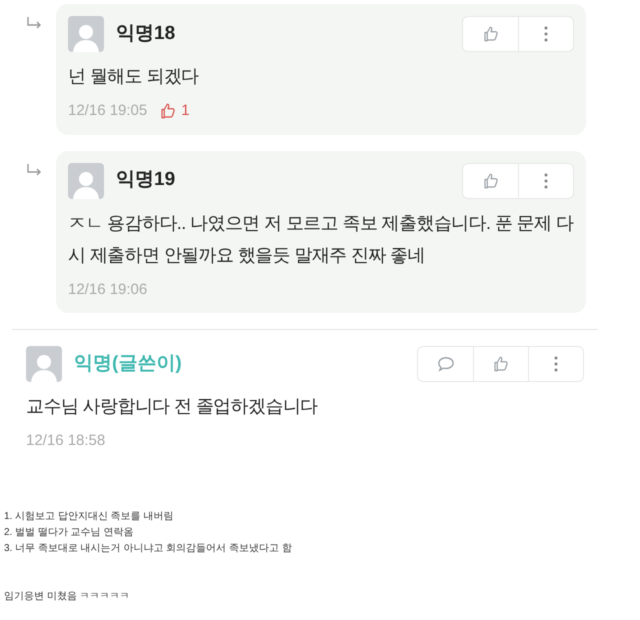 The image size is (640, 620). I want to click on comment-time: 12/16 18:58, so click(66, 441).